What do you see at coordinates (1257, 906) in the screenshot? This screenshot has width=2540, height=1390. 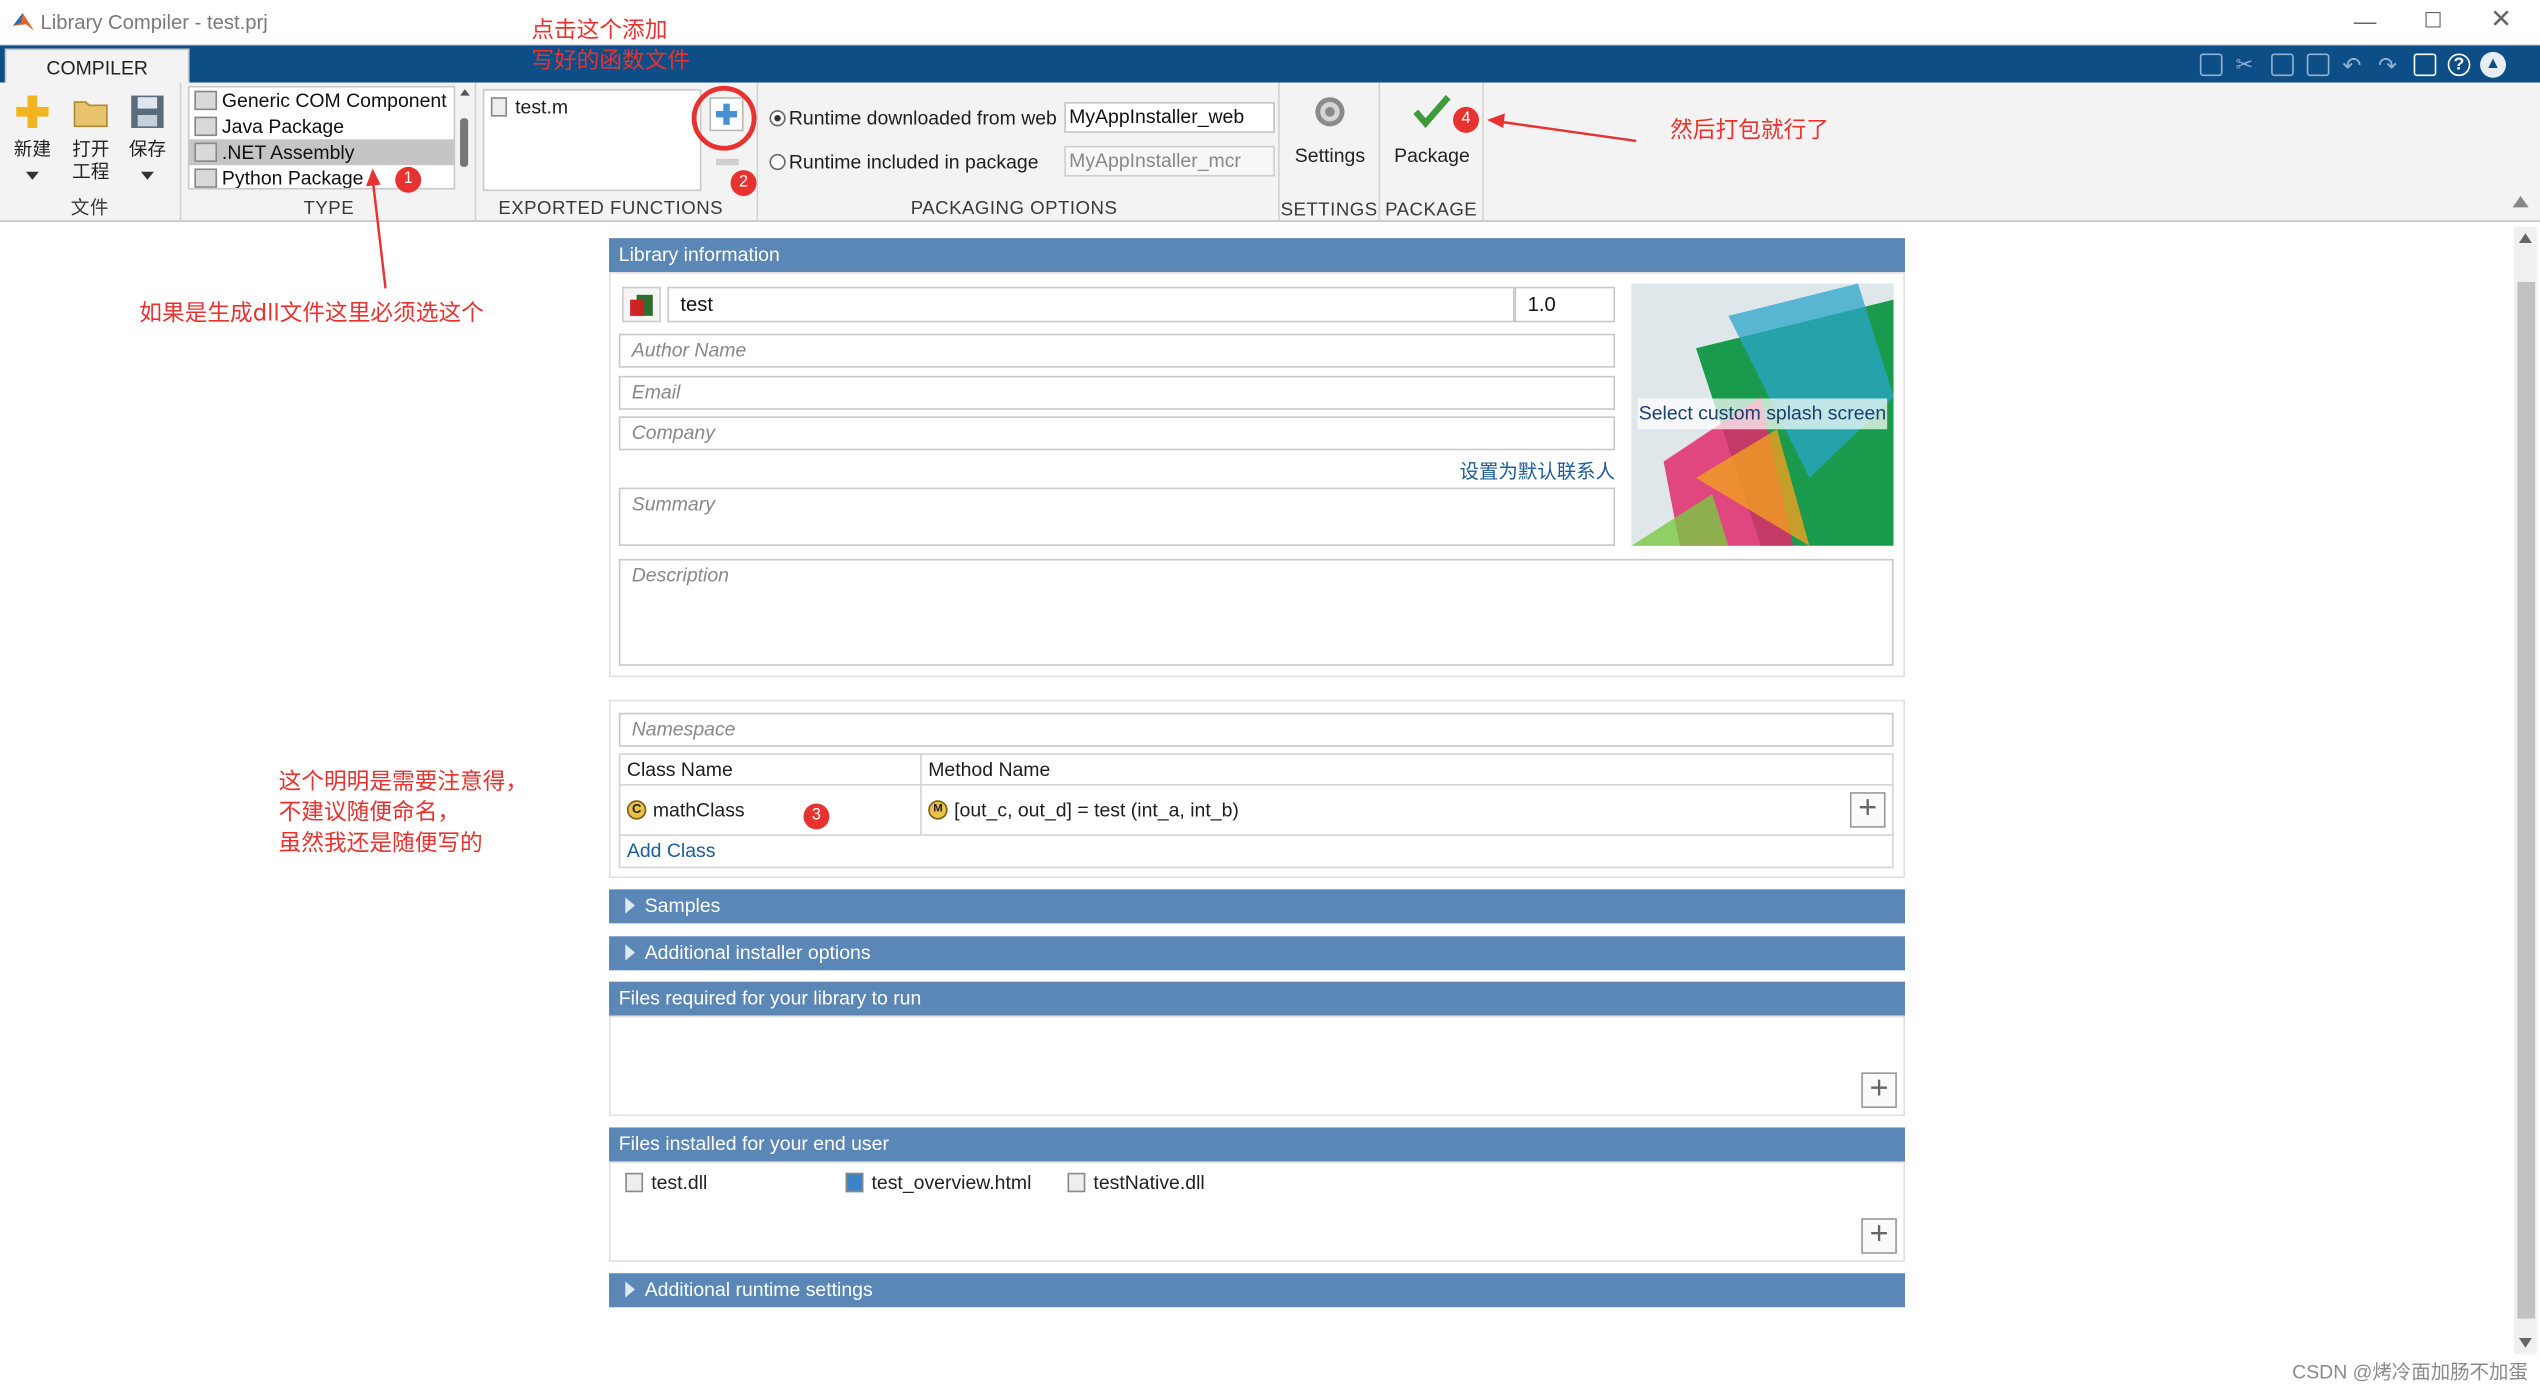 I see `samples-section-header: Samples` at bounding box center [1257, 906].